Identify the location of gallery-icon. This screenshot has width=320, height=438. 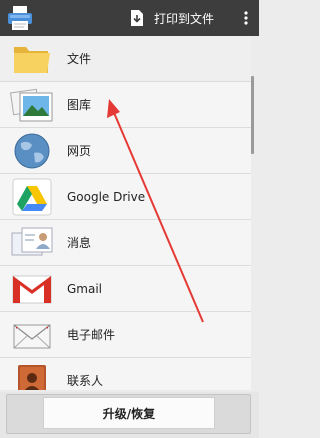
(31, 104).